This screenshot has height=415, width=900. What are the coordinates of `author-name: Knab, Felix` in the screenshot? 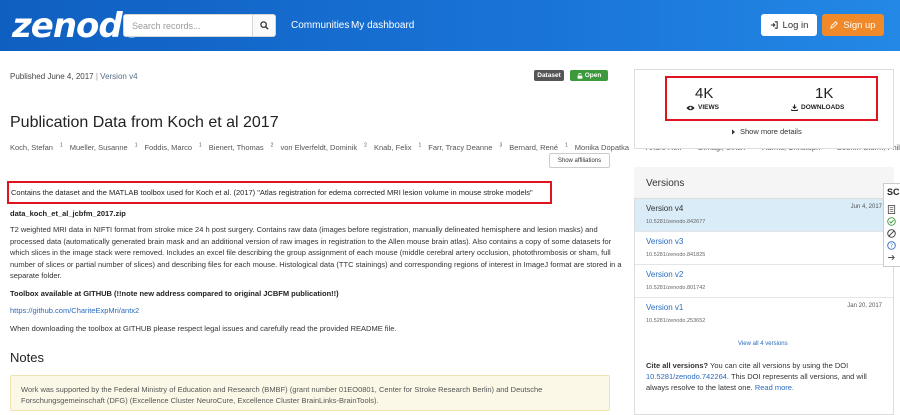 It's located at (393, 147).